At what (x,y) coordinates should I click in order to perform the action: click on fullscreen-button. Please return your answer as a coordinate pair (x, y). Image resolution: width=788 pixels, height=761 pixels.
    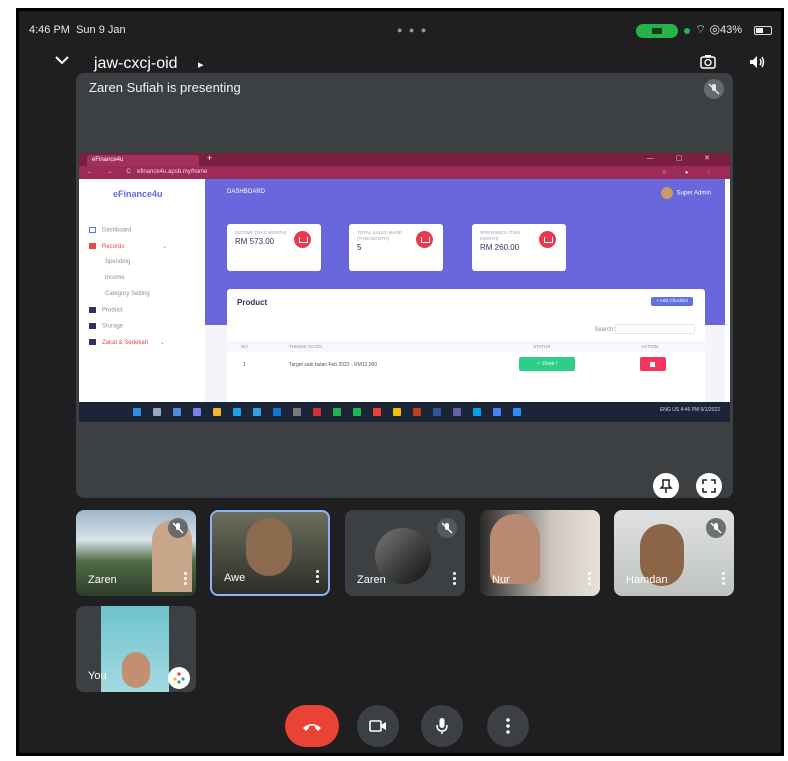
    Looking at the image, I should click on (709, 485).